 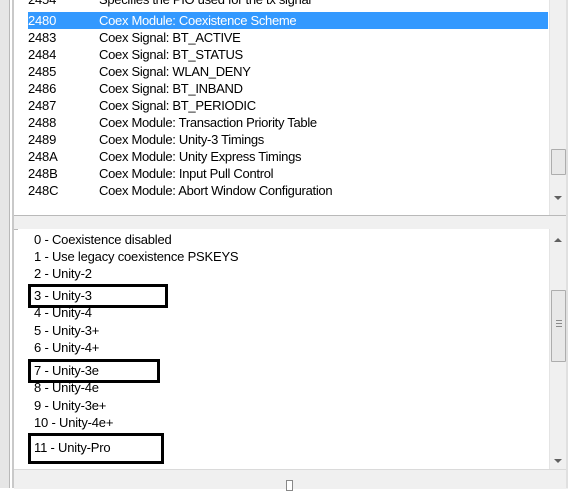 I want to click on resize-marker, so click(x=289, y=485).